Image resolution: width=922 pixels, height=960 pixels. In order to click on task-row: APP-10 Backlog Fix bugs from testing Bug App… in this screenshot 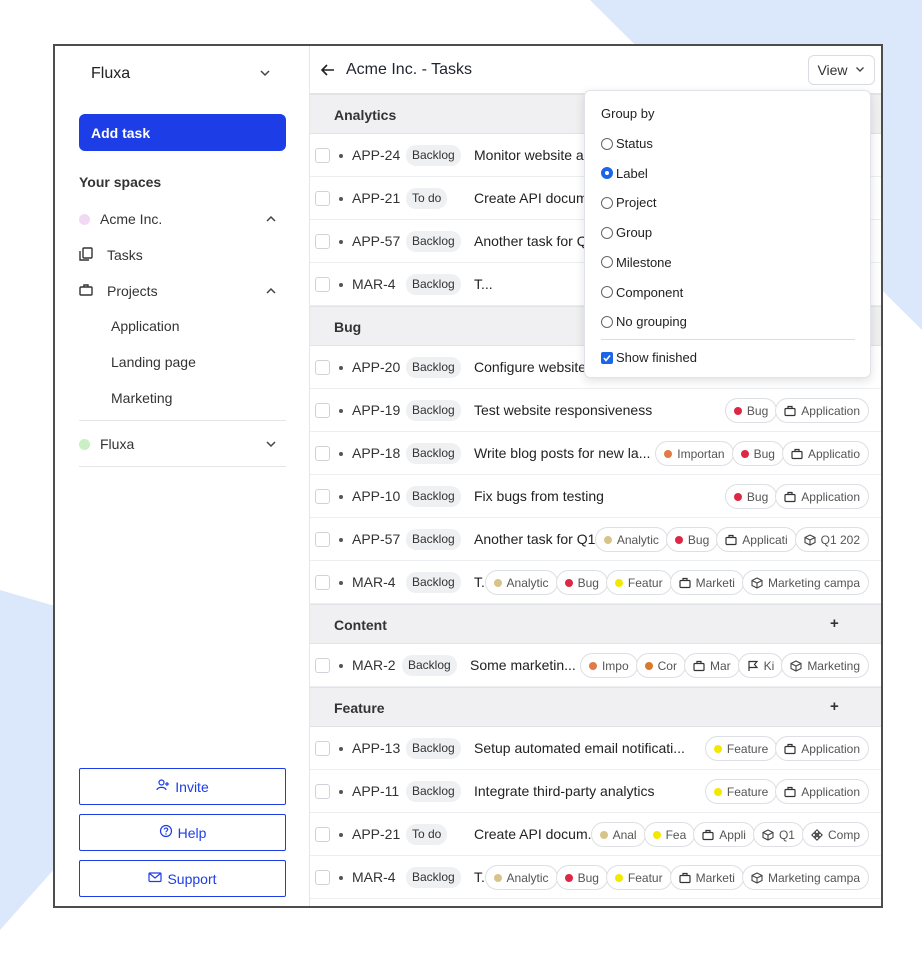, I will do `click(595, 496)`.